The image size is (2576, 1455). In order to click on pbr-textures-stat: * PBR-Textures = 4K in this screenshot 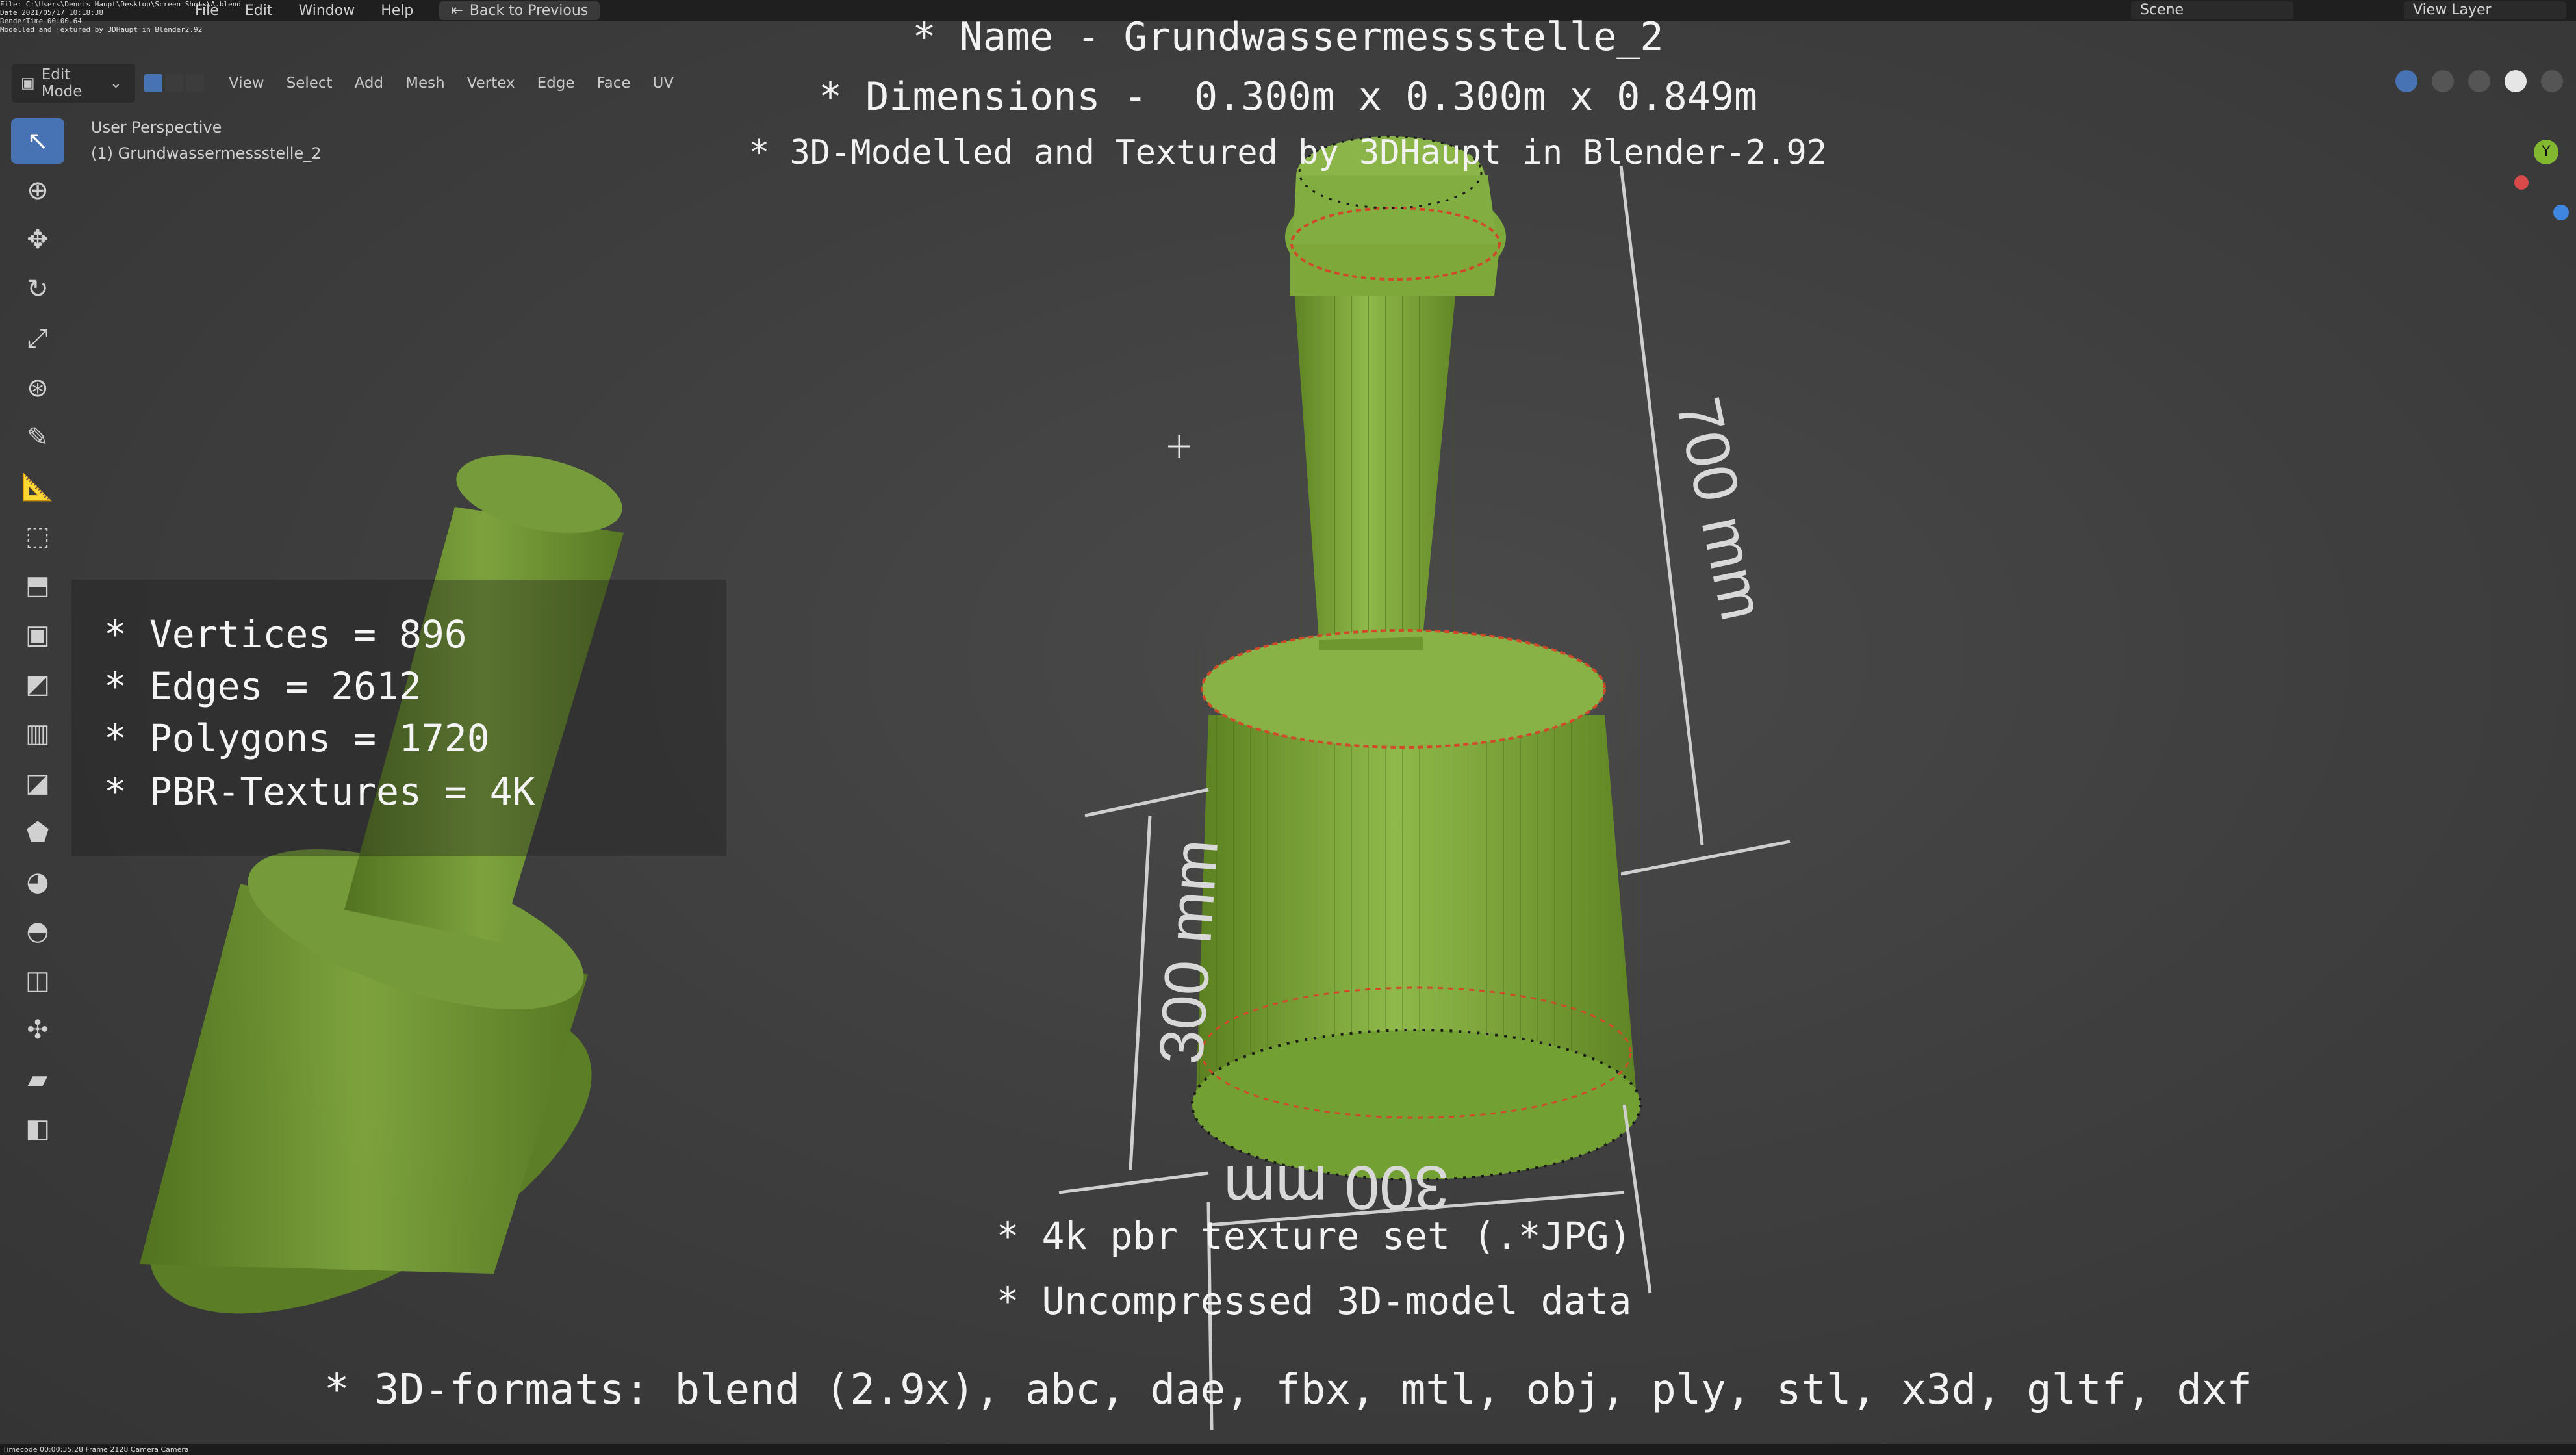, I will do `click(319, 792)`.